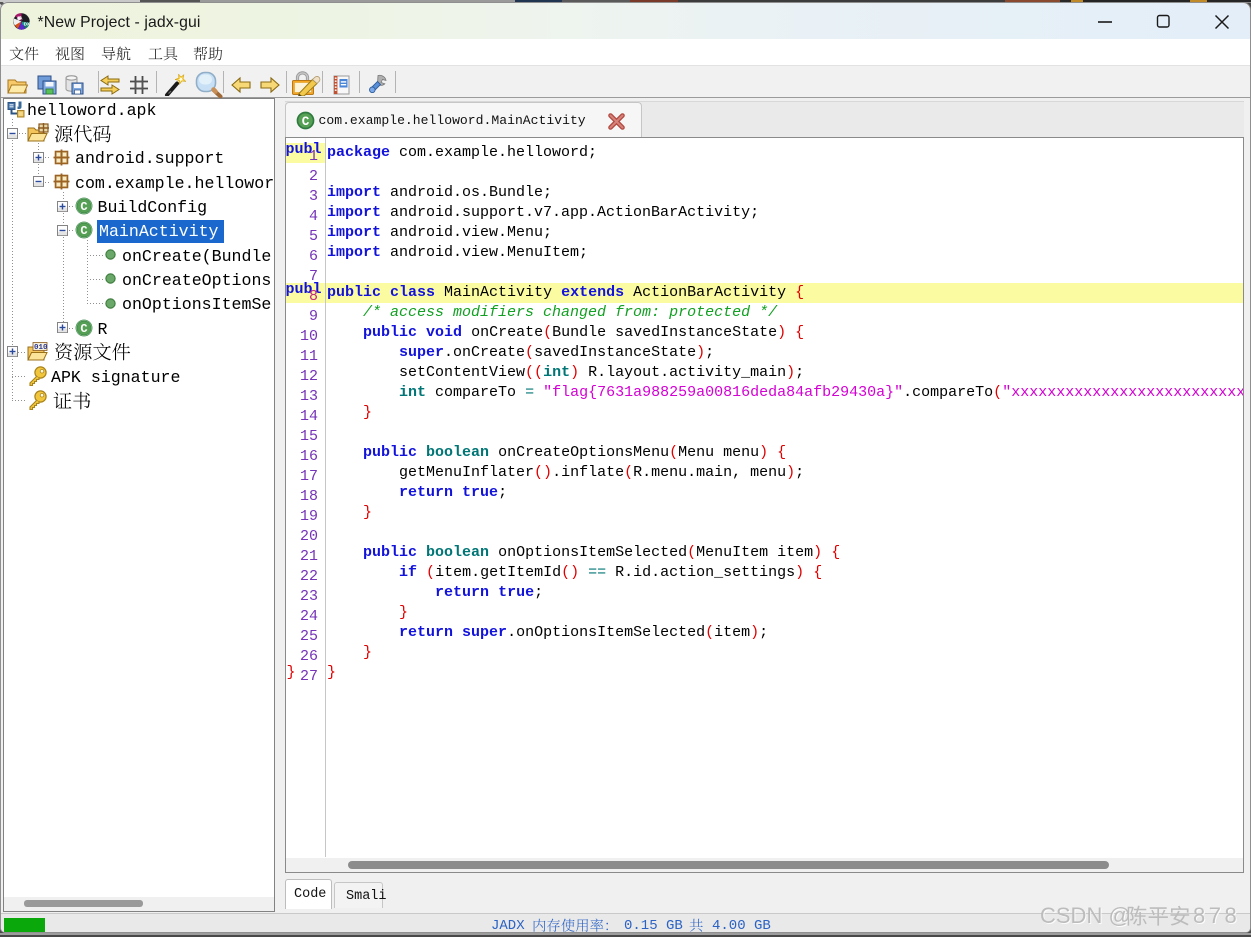 The height and width of the screenshot is (937, 1251). What do you see at coordinates (20, 17) in the screenshot?
I see `svg-text: JA` at bounding box center [20, 17].